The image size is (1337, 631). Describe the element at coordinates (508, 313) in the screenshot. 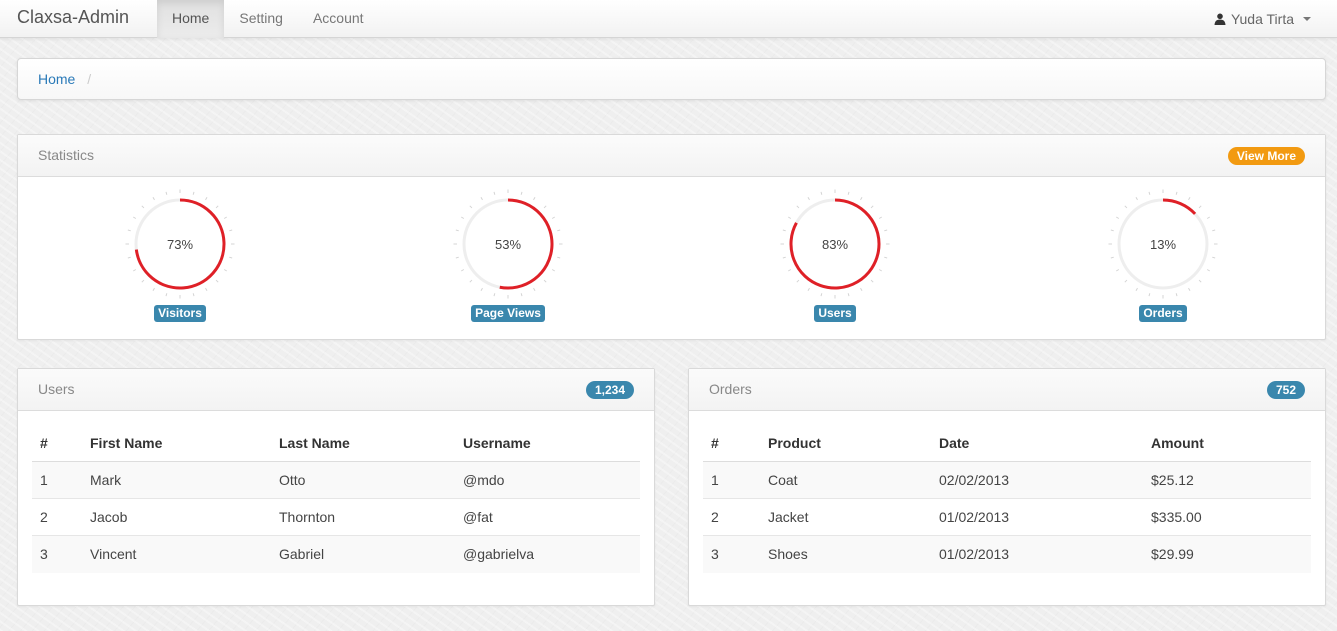

I see `gauge-label-page-views: Page Views` at that location.